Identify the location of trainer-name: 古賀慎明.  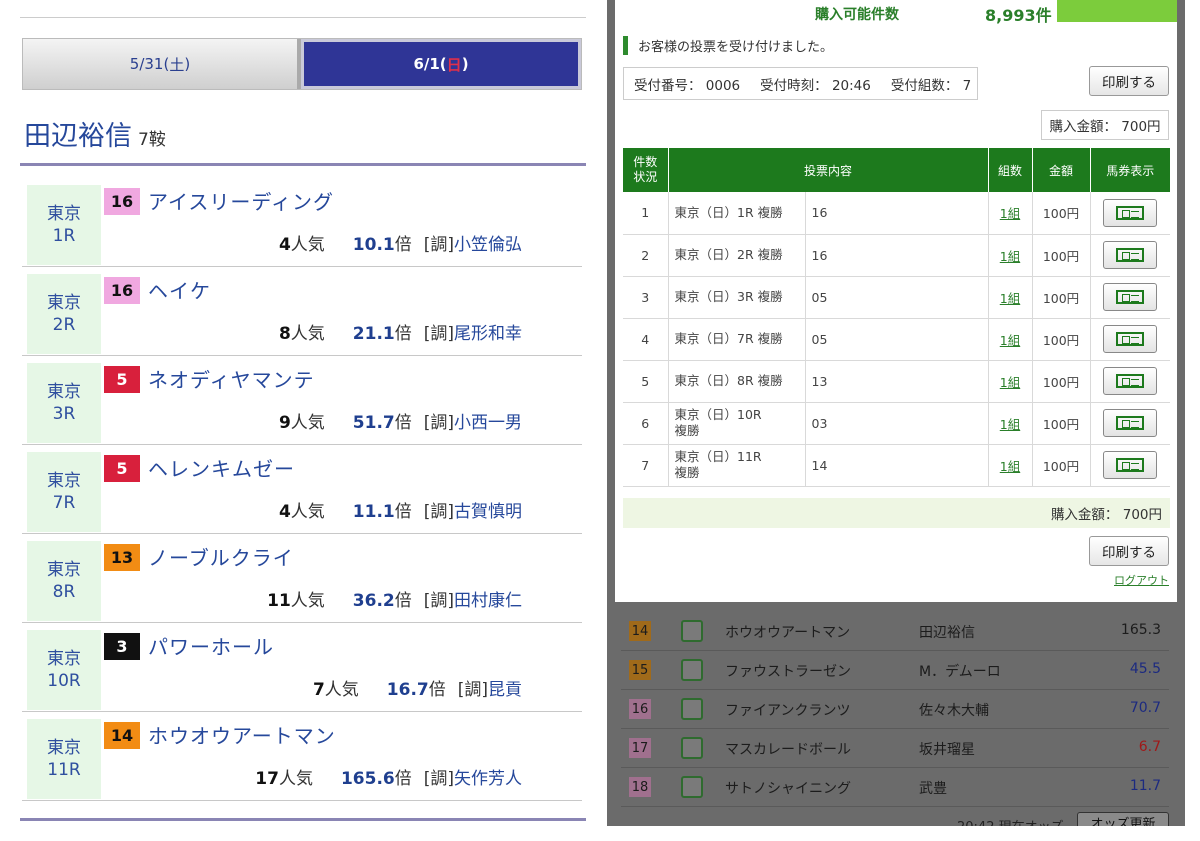
(488, 512).